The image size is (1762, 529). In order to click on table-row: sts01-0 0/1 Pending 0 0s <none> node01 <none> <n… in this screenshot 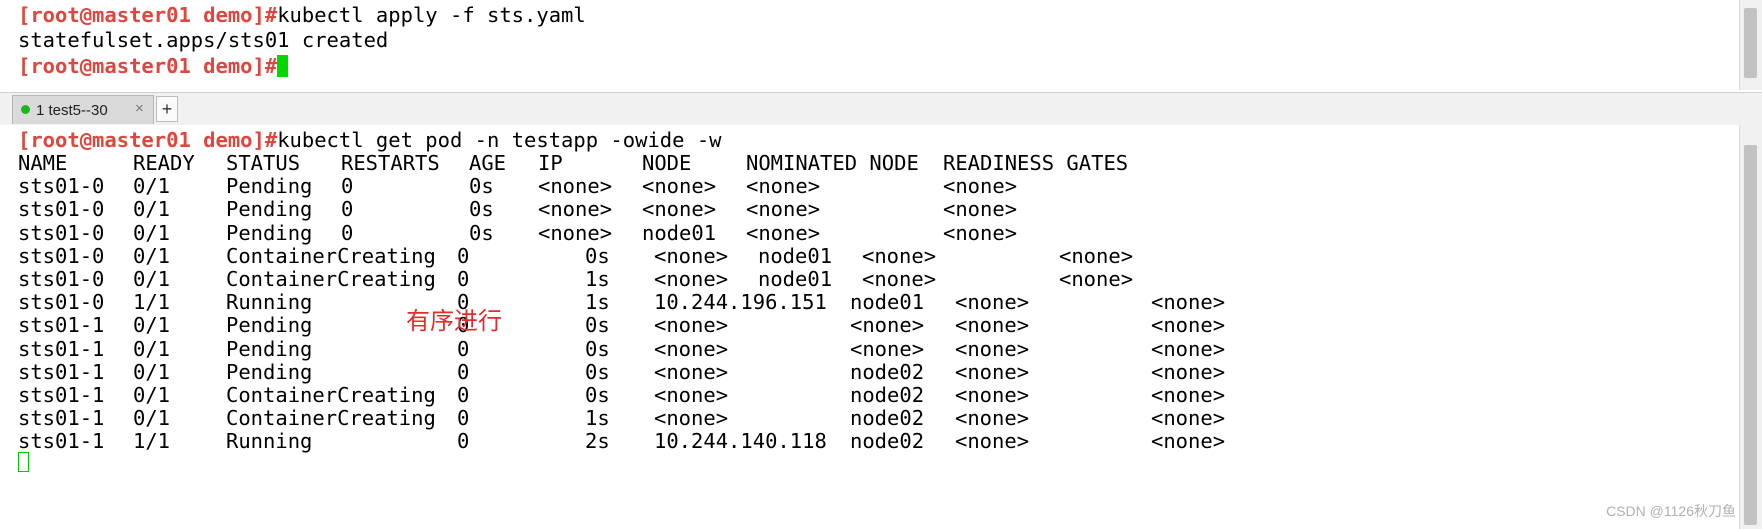, I will do `click(708, 233)`.